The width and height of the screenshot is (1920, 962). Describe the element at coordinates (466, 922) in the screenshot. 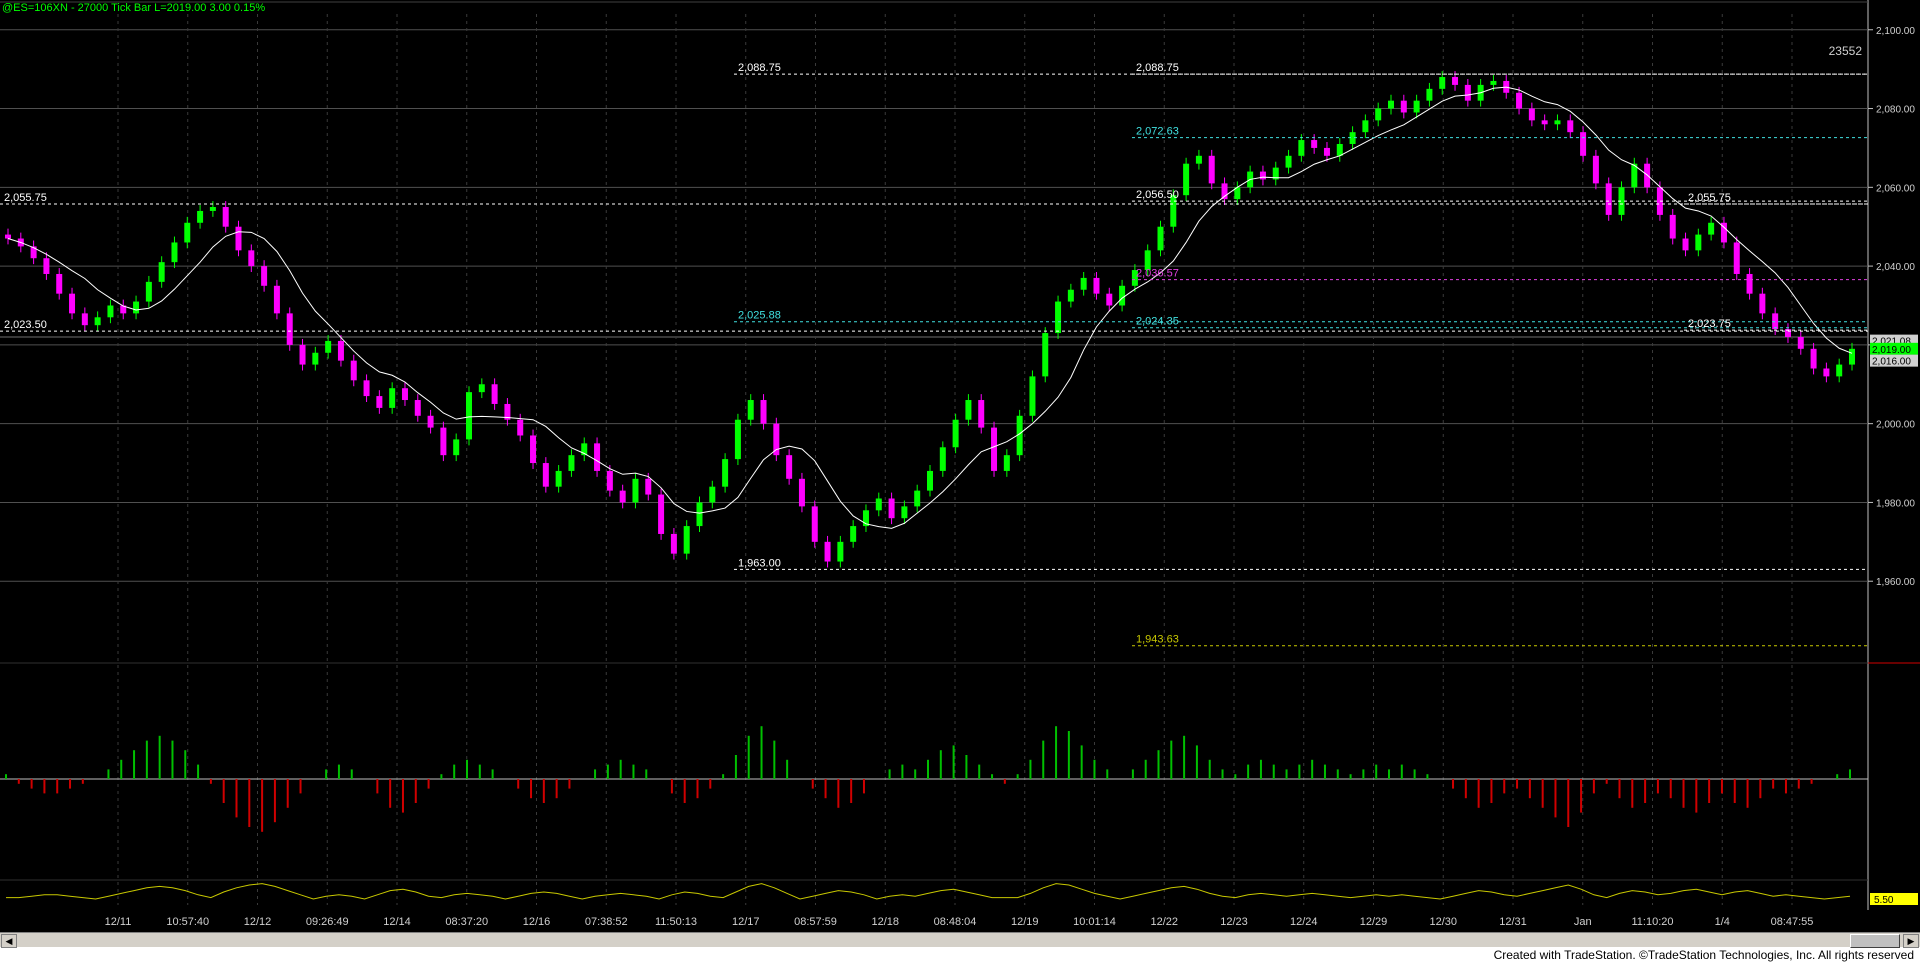

I see `x-tick-label: 08:37:20` at that location.